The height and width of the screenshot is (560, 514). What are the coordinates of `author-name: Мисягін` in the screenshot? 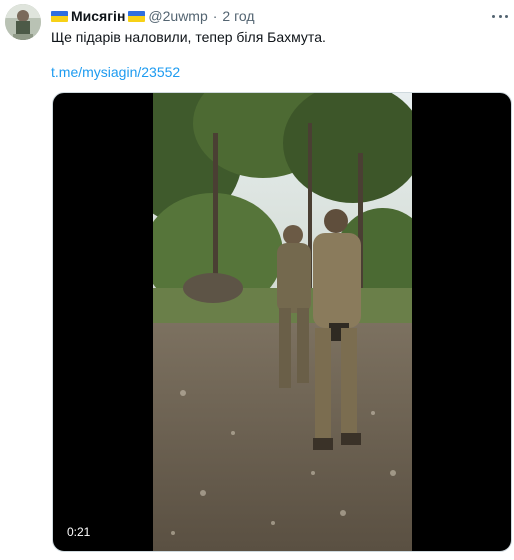 It's located at (98, 16).